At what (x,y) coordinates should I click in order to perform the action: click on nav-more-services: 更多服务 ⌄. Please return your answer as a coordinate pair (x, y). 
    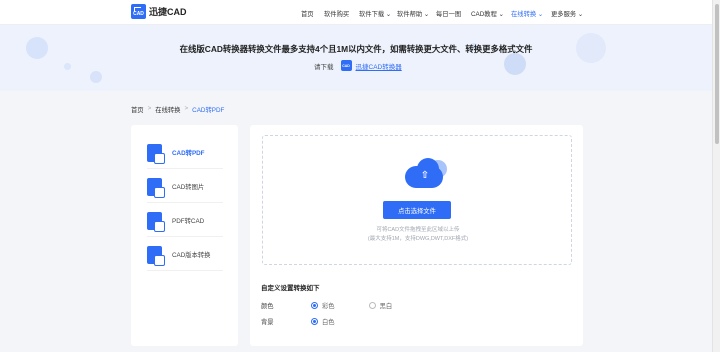
    Looking at the image, I should click on (567, 13).